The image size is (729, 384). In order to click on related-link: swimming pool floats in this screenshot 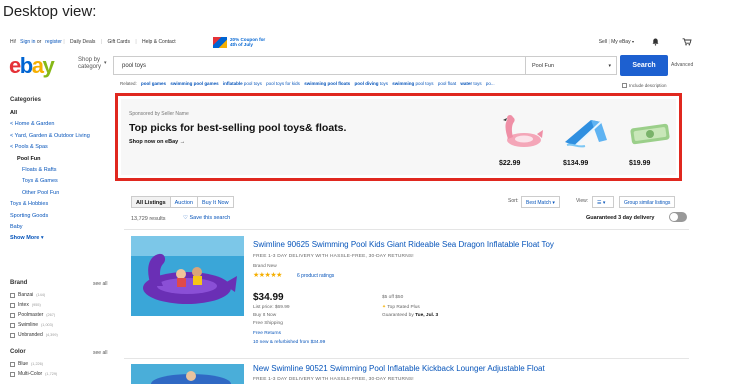, I will do `click(327, 83)`.